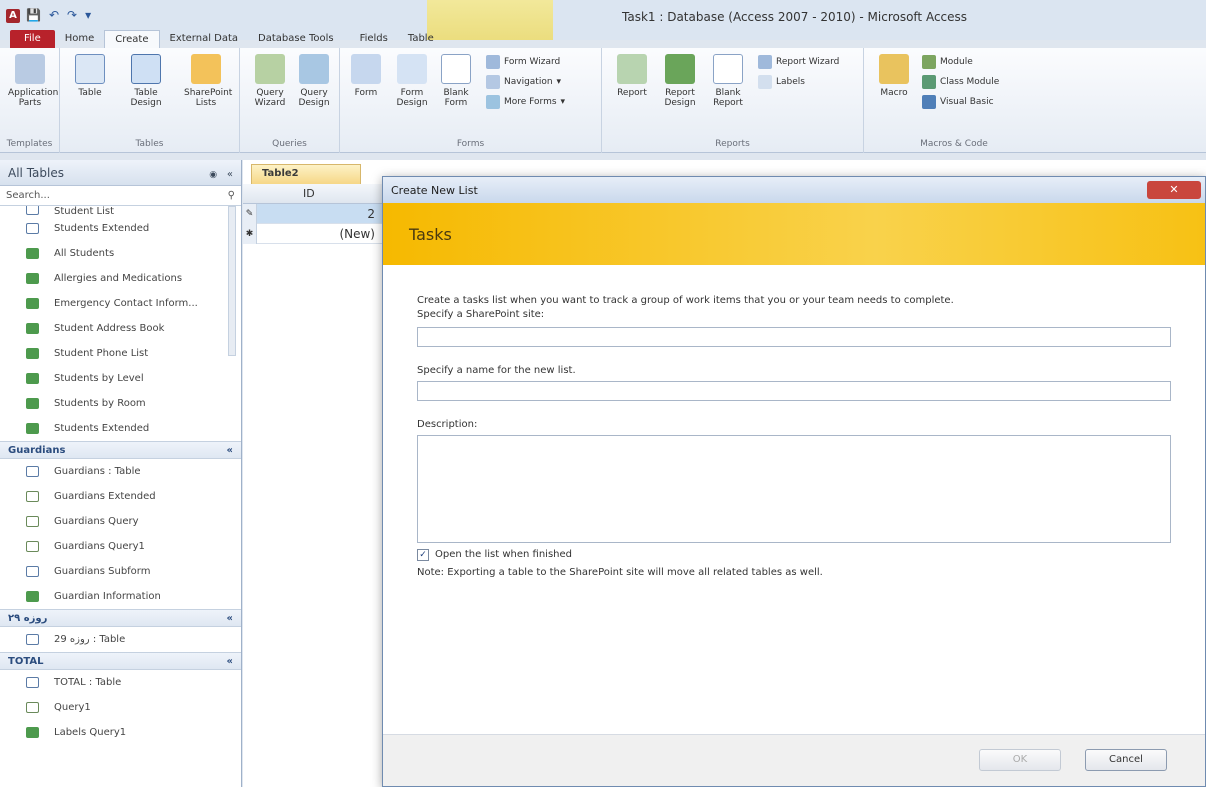  I want to click on list-item: Guardians Query, so click(120, 521).